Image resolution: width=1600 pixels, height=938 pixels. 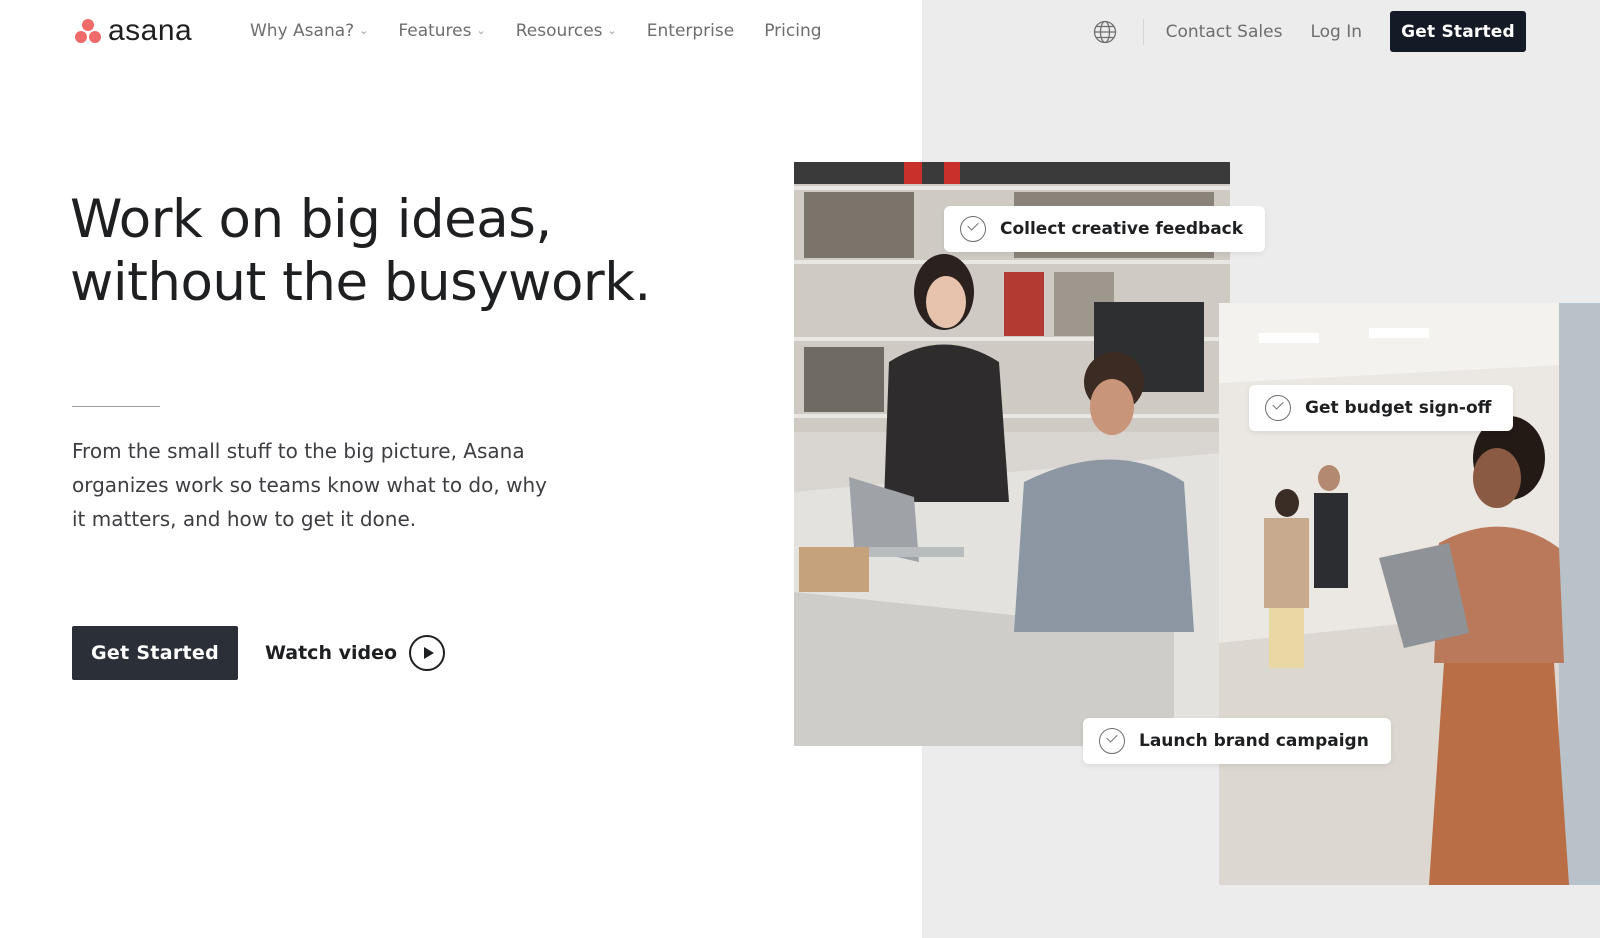 I want to click on task-tag-label: Get budget sign-off, so click(x=1398, y=408).